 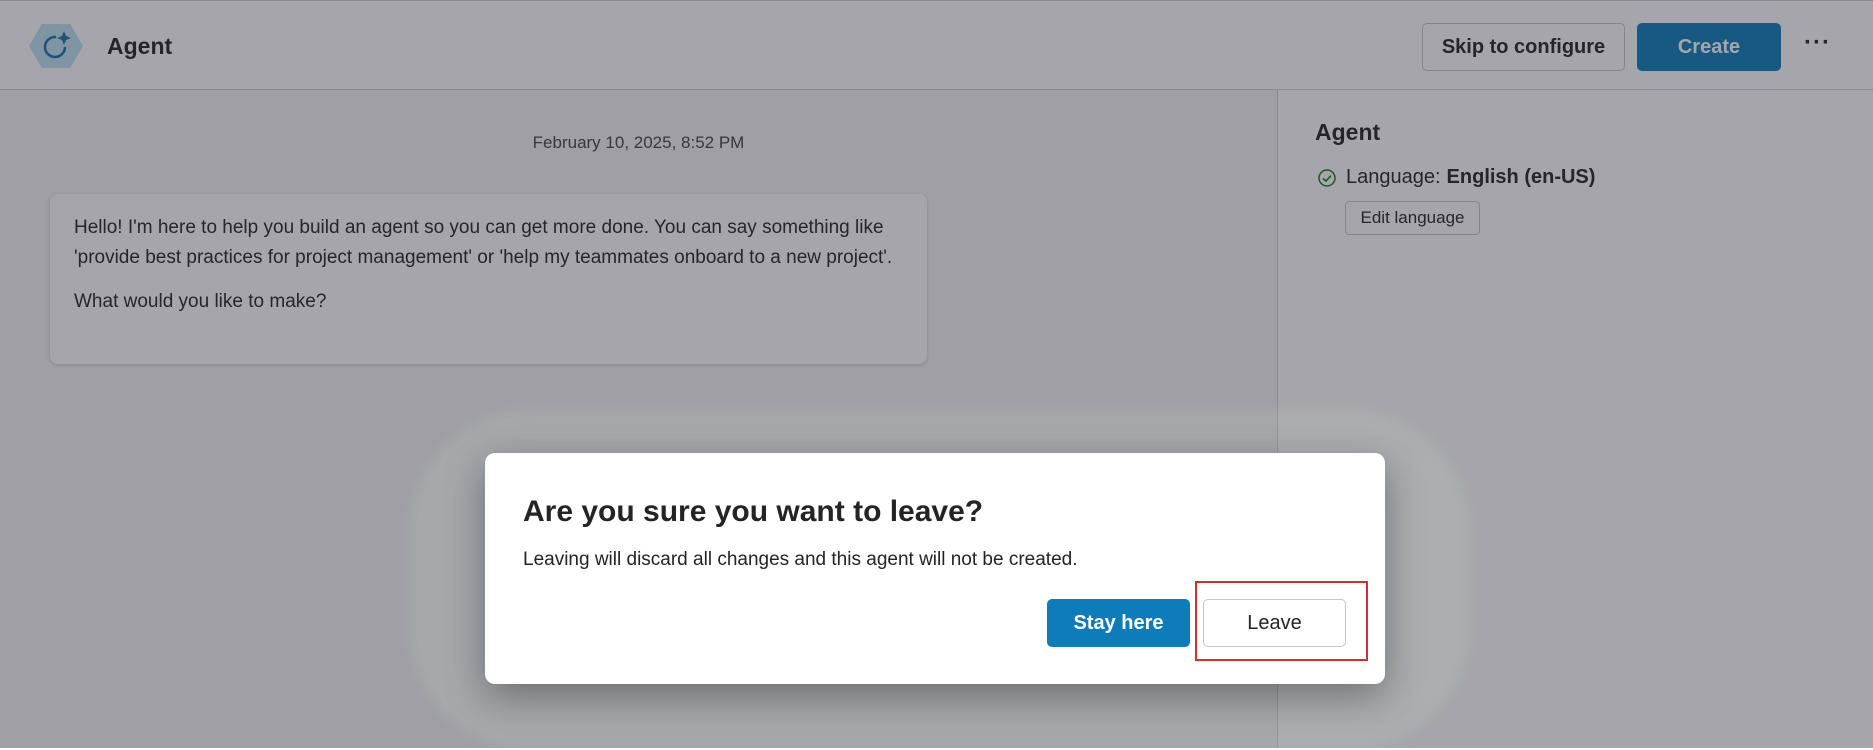 I want to click on leave-button: Leave, so click(x=1274, y=623).